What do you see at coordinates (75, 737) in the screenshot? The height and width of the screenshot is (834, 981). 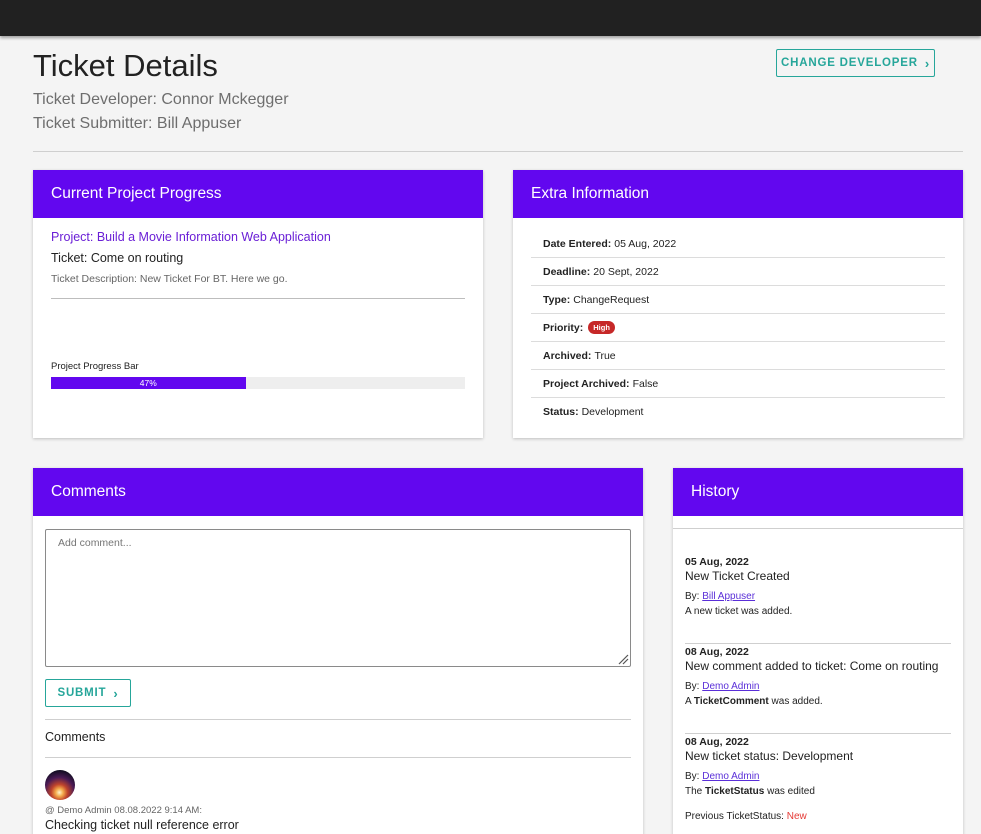 I see `comments-list-heading: Comments` at bounding box center [75, 737].